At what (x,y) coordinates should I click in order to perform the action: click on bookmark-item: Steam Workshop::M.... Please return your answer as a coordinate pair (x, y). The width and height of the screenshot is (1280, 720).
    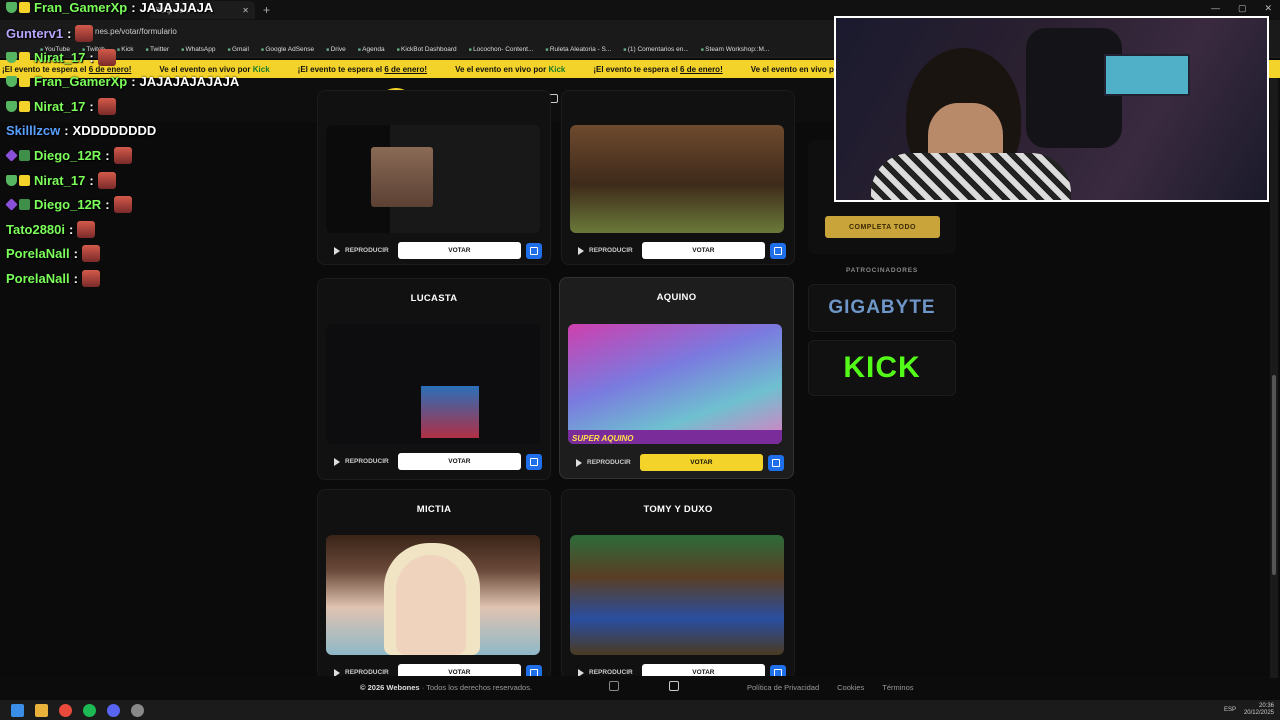
    Looking at the image, I should click on (735, 49).